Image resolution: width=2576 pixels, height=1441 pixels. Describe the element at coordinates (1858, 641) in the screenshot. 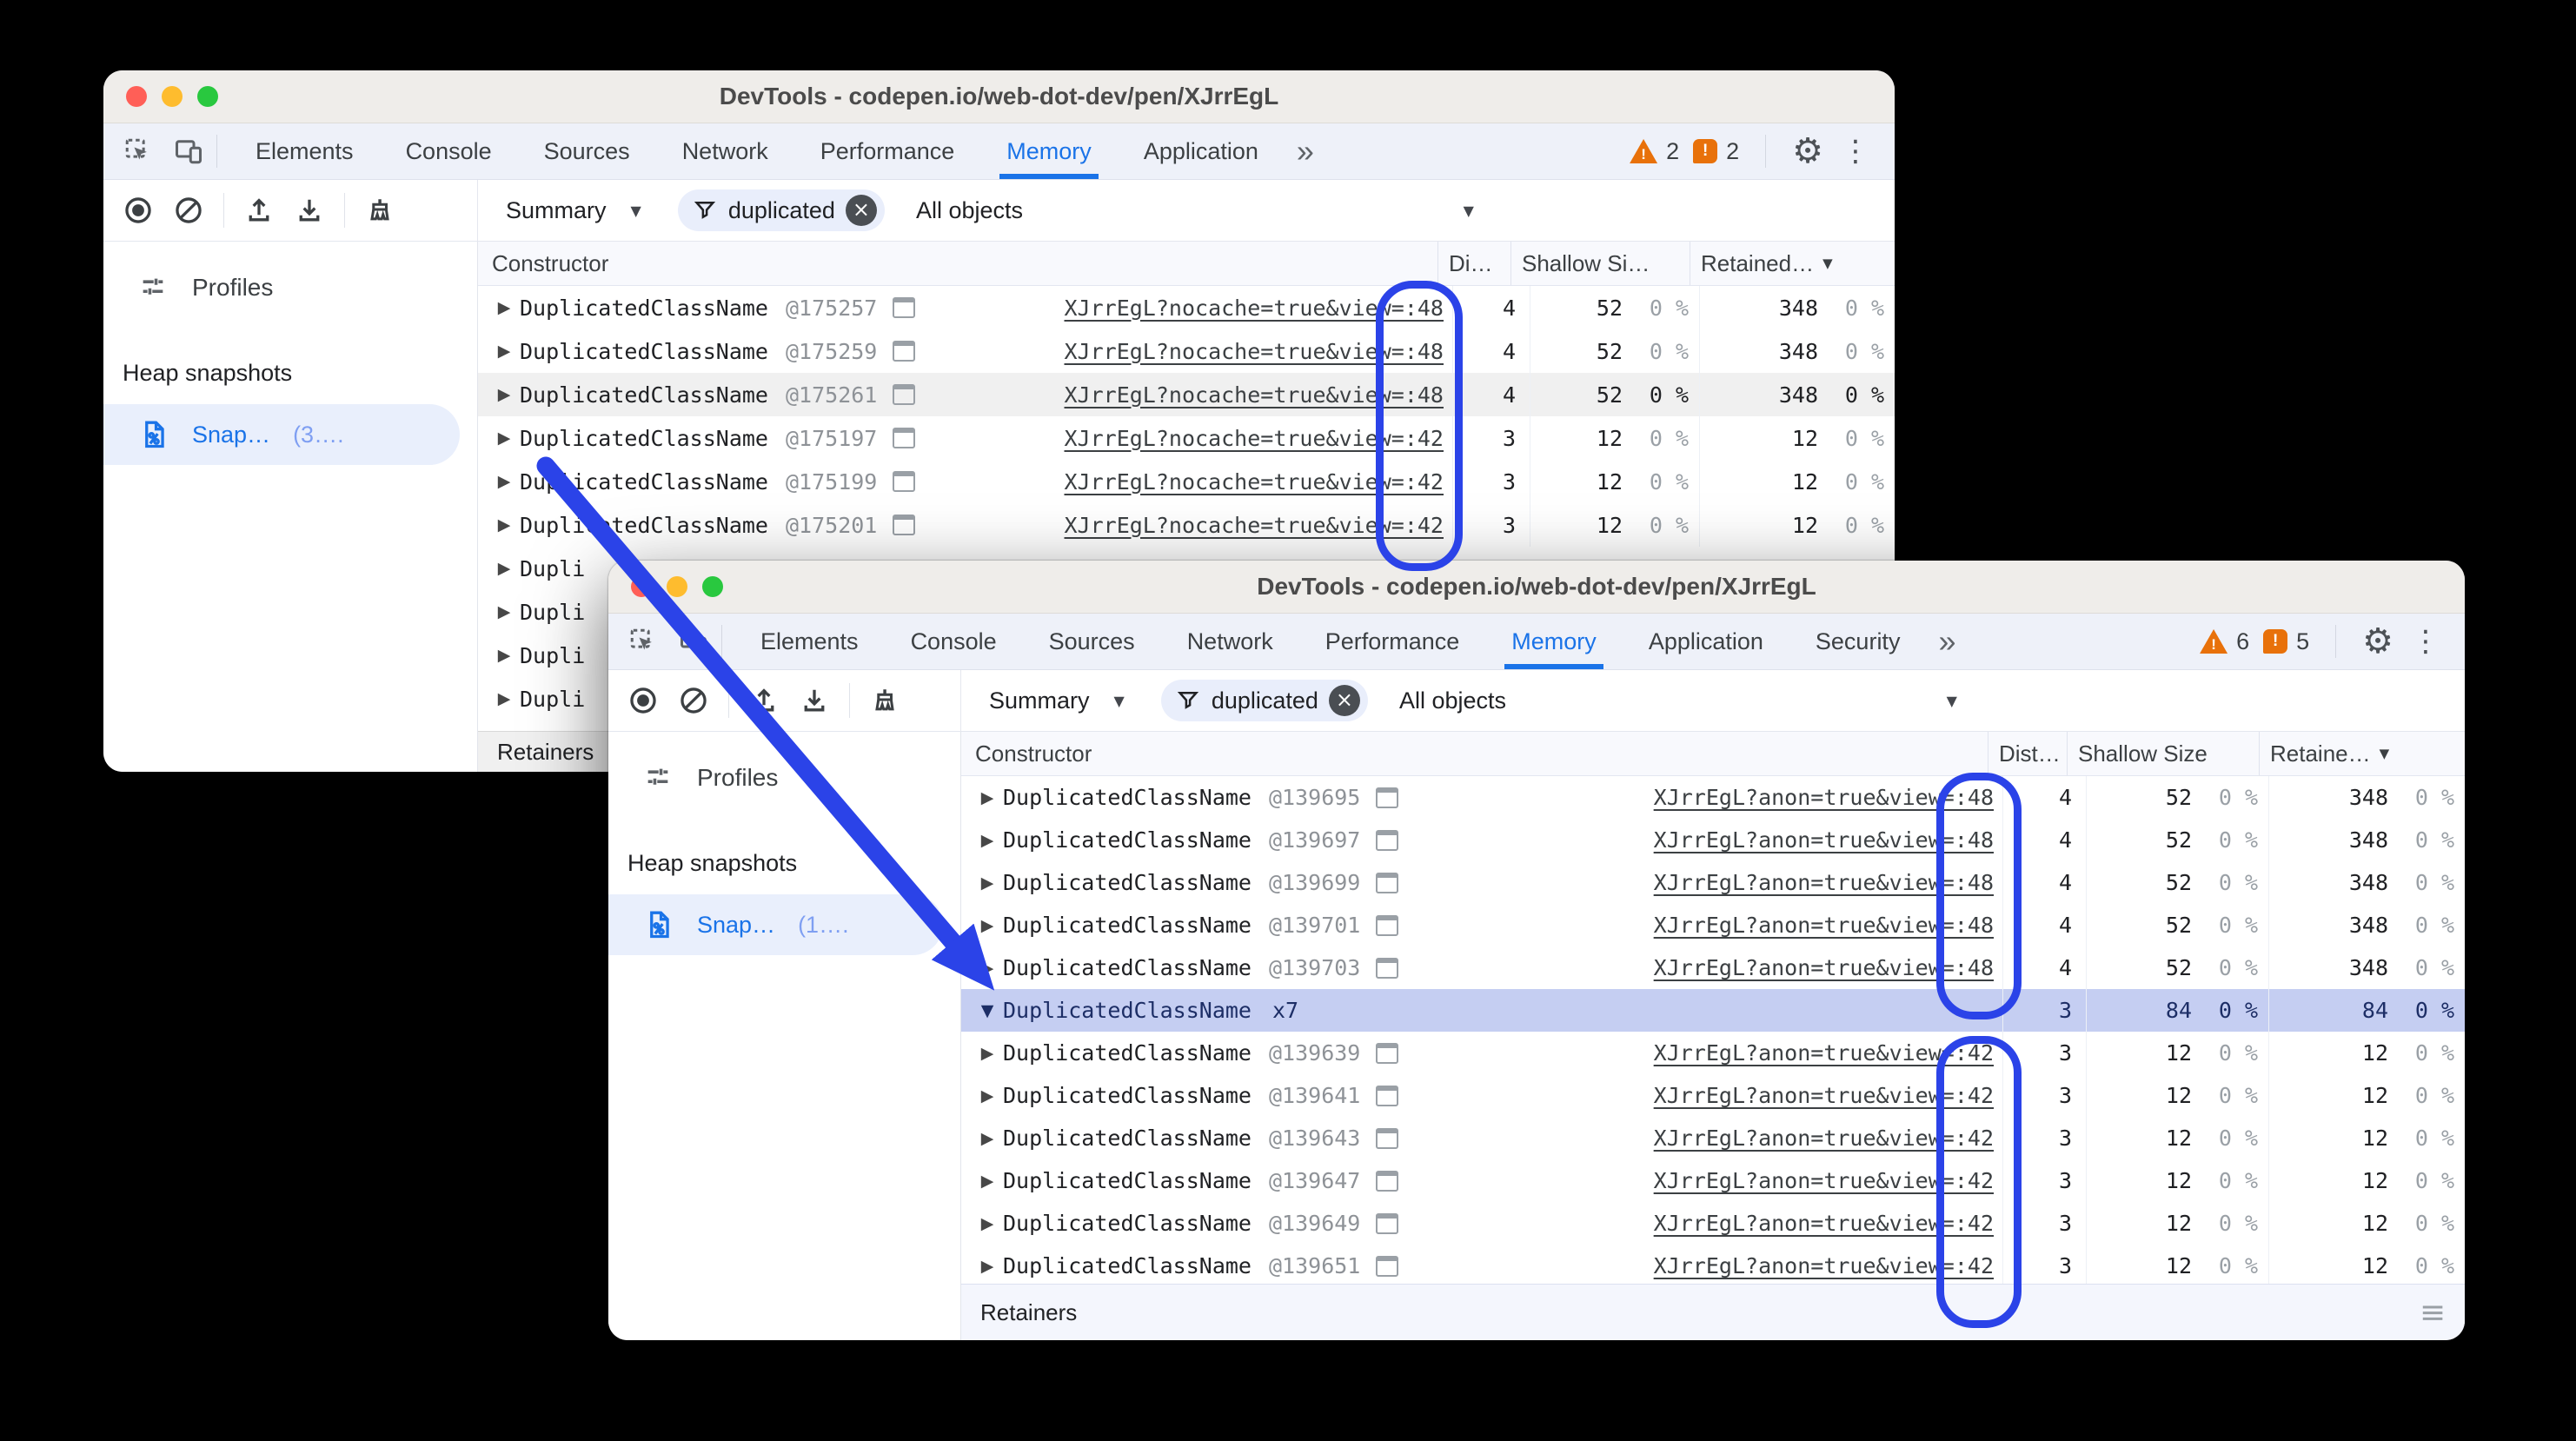

I see `tab-security: Security` at that location.